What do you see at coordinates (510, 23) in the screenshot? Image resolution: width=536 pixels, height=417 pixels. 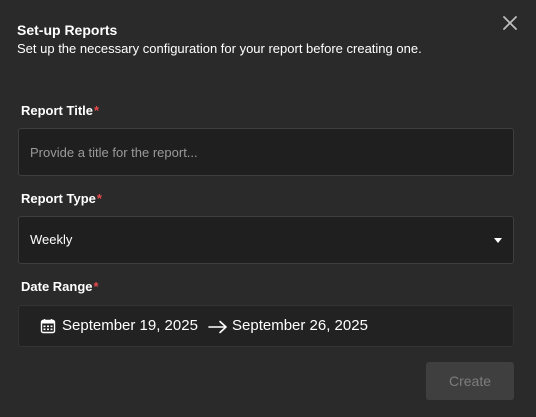 I see `close-icon` at bounding box center [510, 23].